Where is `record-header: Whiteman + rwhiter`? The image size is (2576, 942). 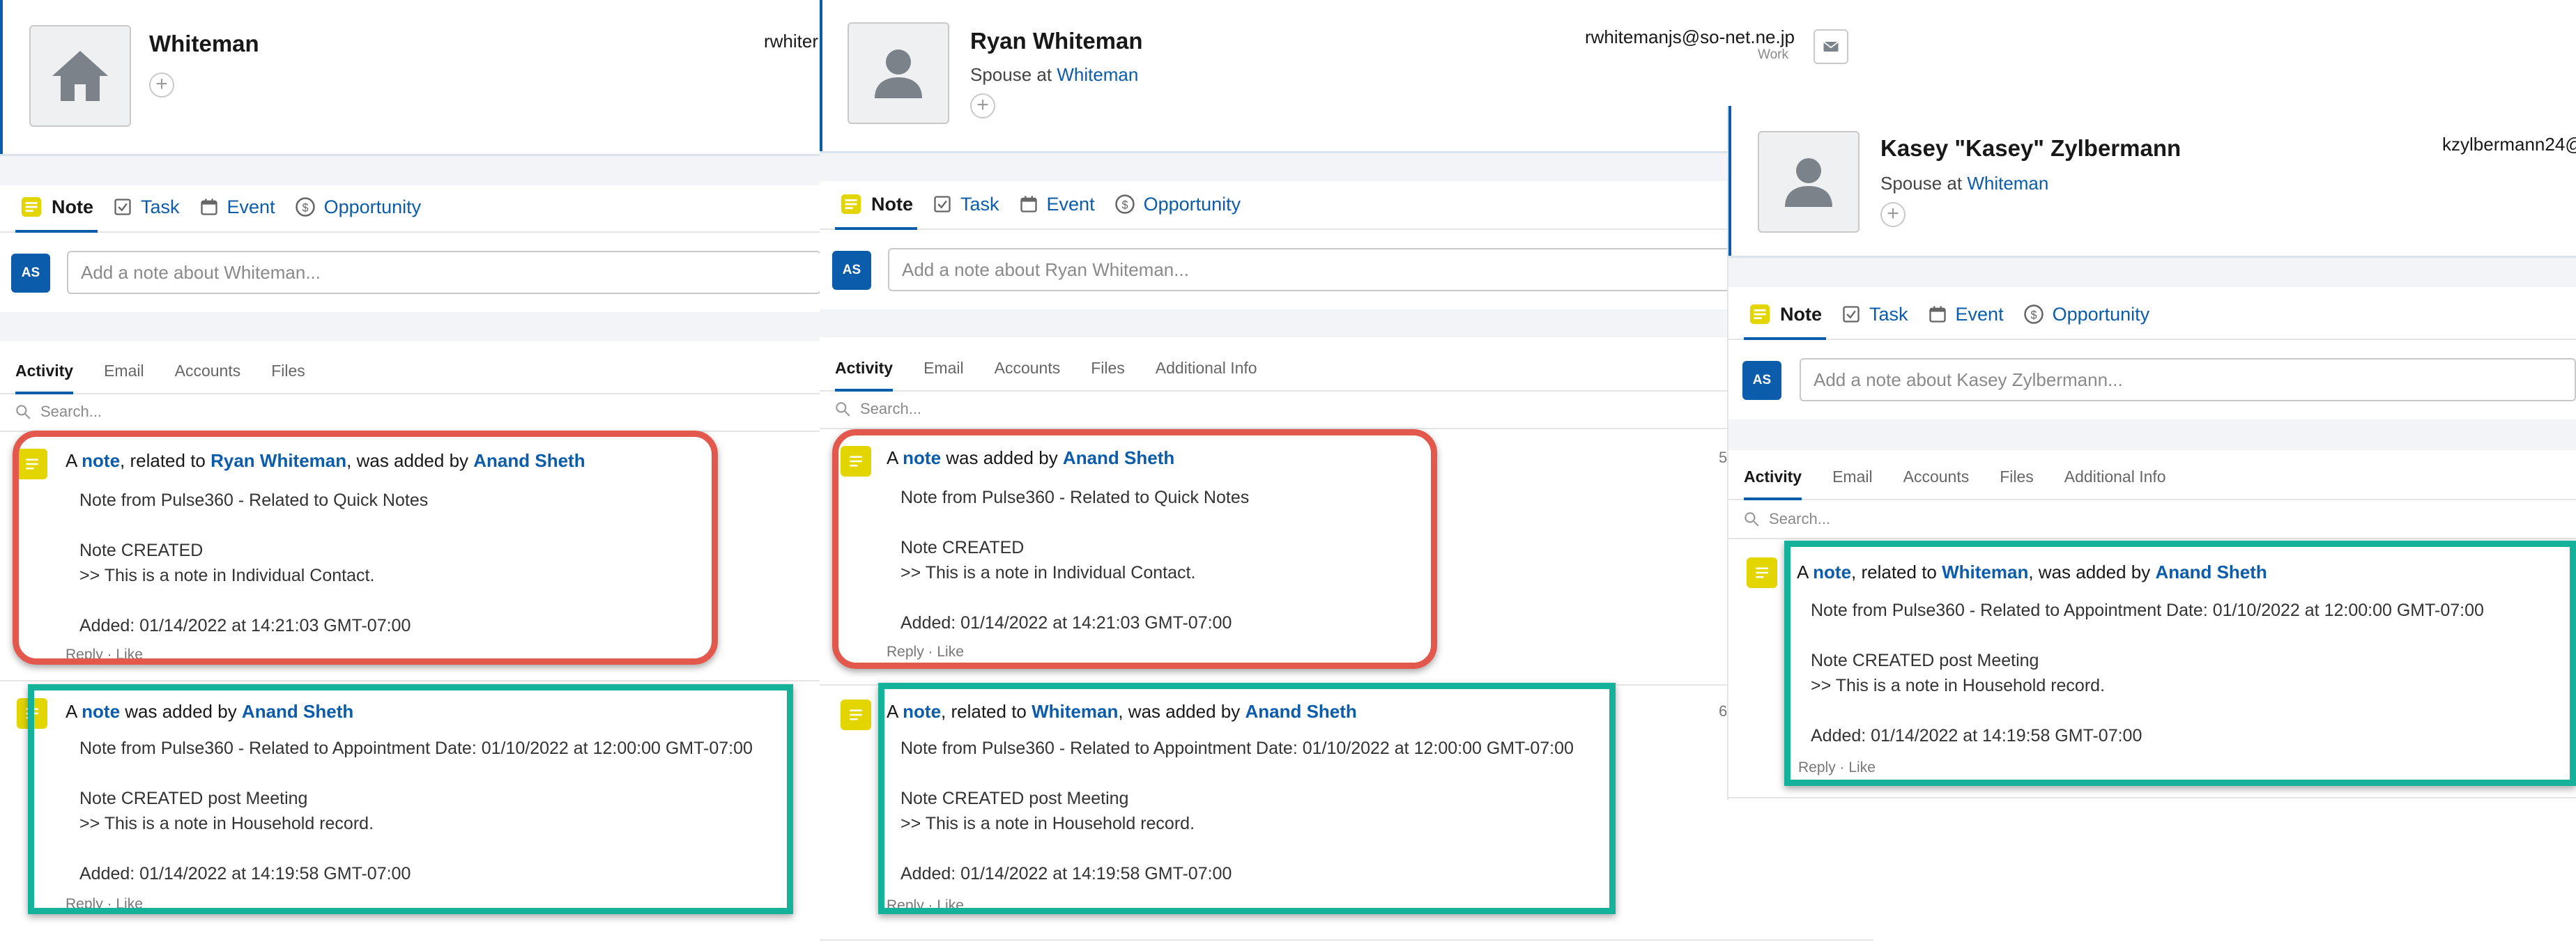
record-header: Whiteman + rwhiter is located at coordinates (410, 78).